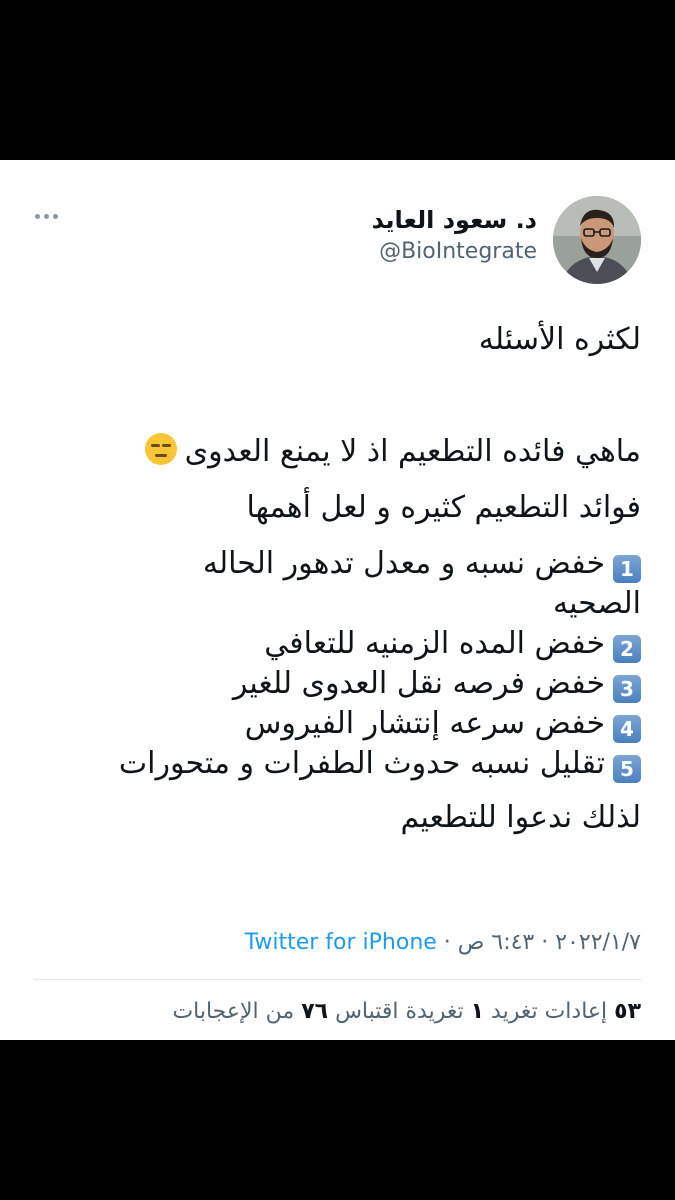 This screenshot has height=1200, width=675. I want to click on list-item: 2 خفض المده الزمنيه للتعافي, so click(340, 644).